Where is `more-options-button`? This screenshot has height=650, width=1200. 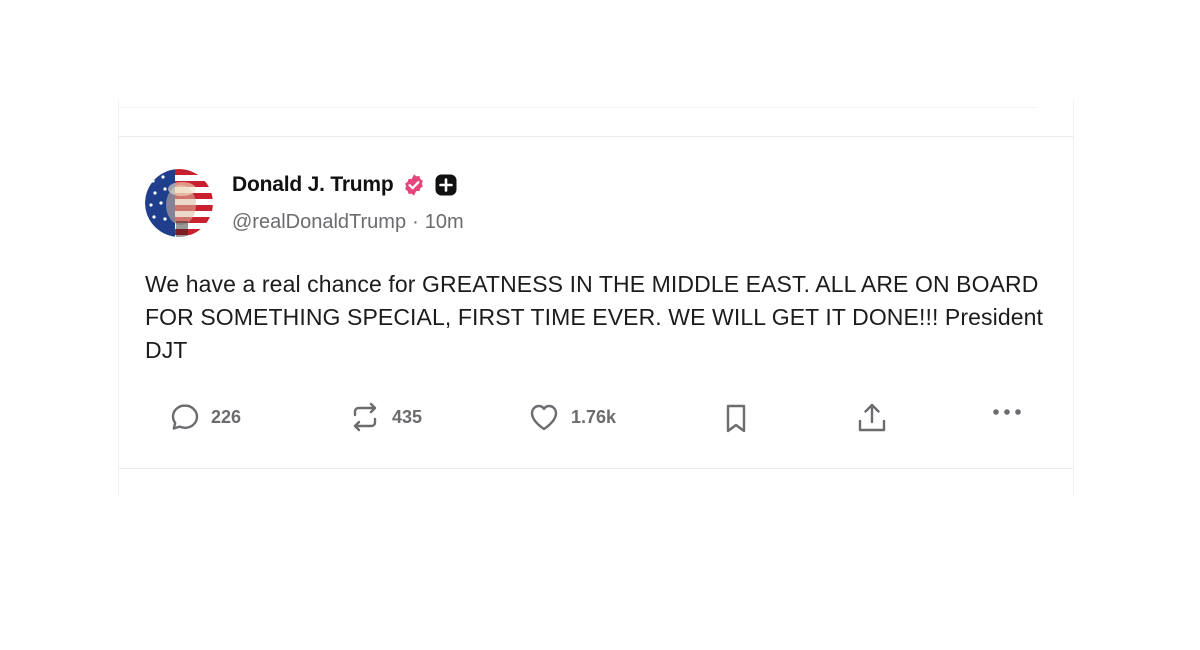 more-options-button is located at coordinates (1007, 412).